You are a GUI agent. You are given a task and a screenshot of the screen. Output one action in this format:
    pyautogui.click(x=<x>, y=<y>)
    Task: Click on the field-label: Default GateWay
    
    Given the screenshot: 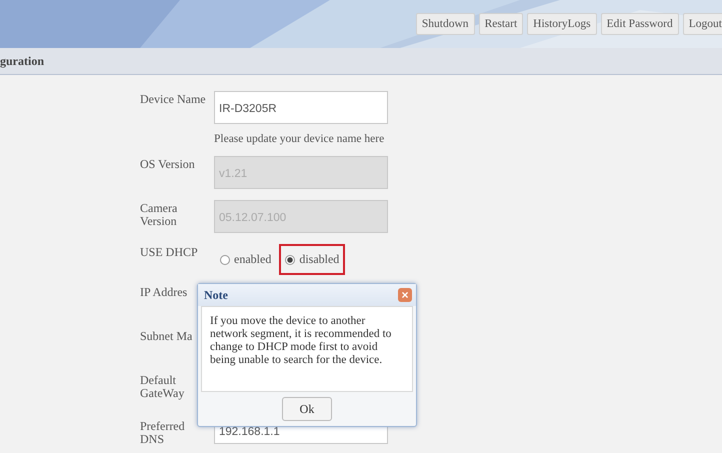 What is the action you would take?
    pyautogui.click(x=163, y=387)
    